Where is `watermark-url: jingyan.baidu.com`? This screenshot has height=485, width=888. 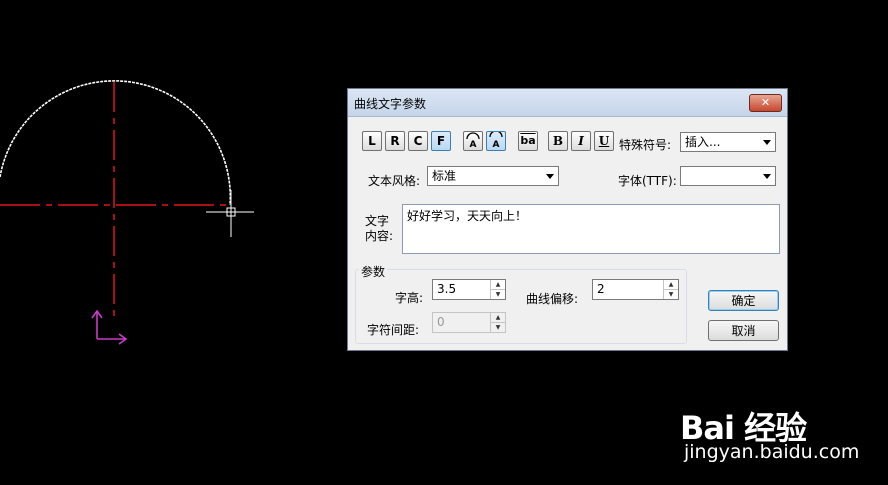 watermark-url: jingyan.baidu.com is located at coordinates (772, 452).